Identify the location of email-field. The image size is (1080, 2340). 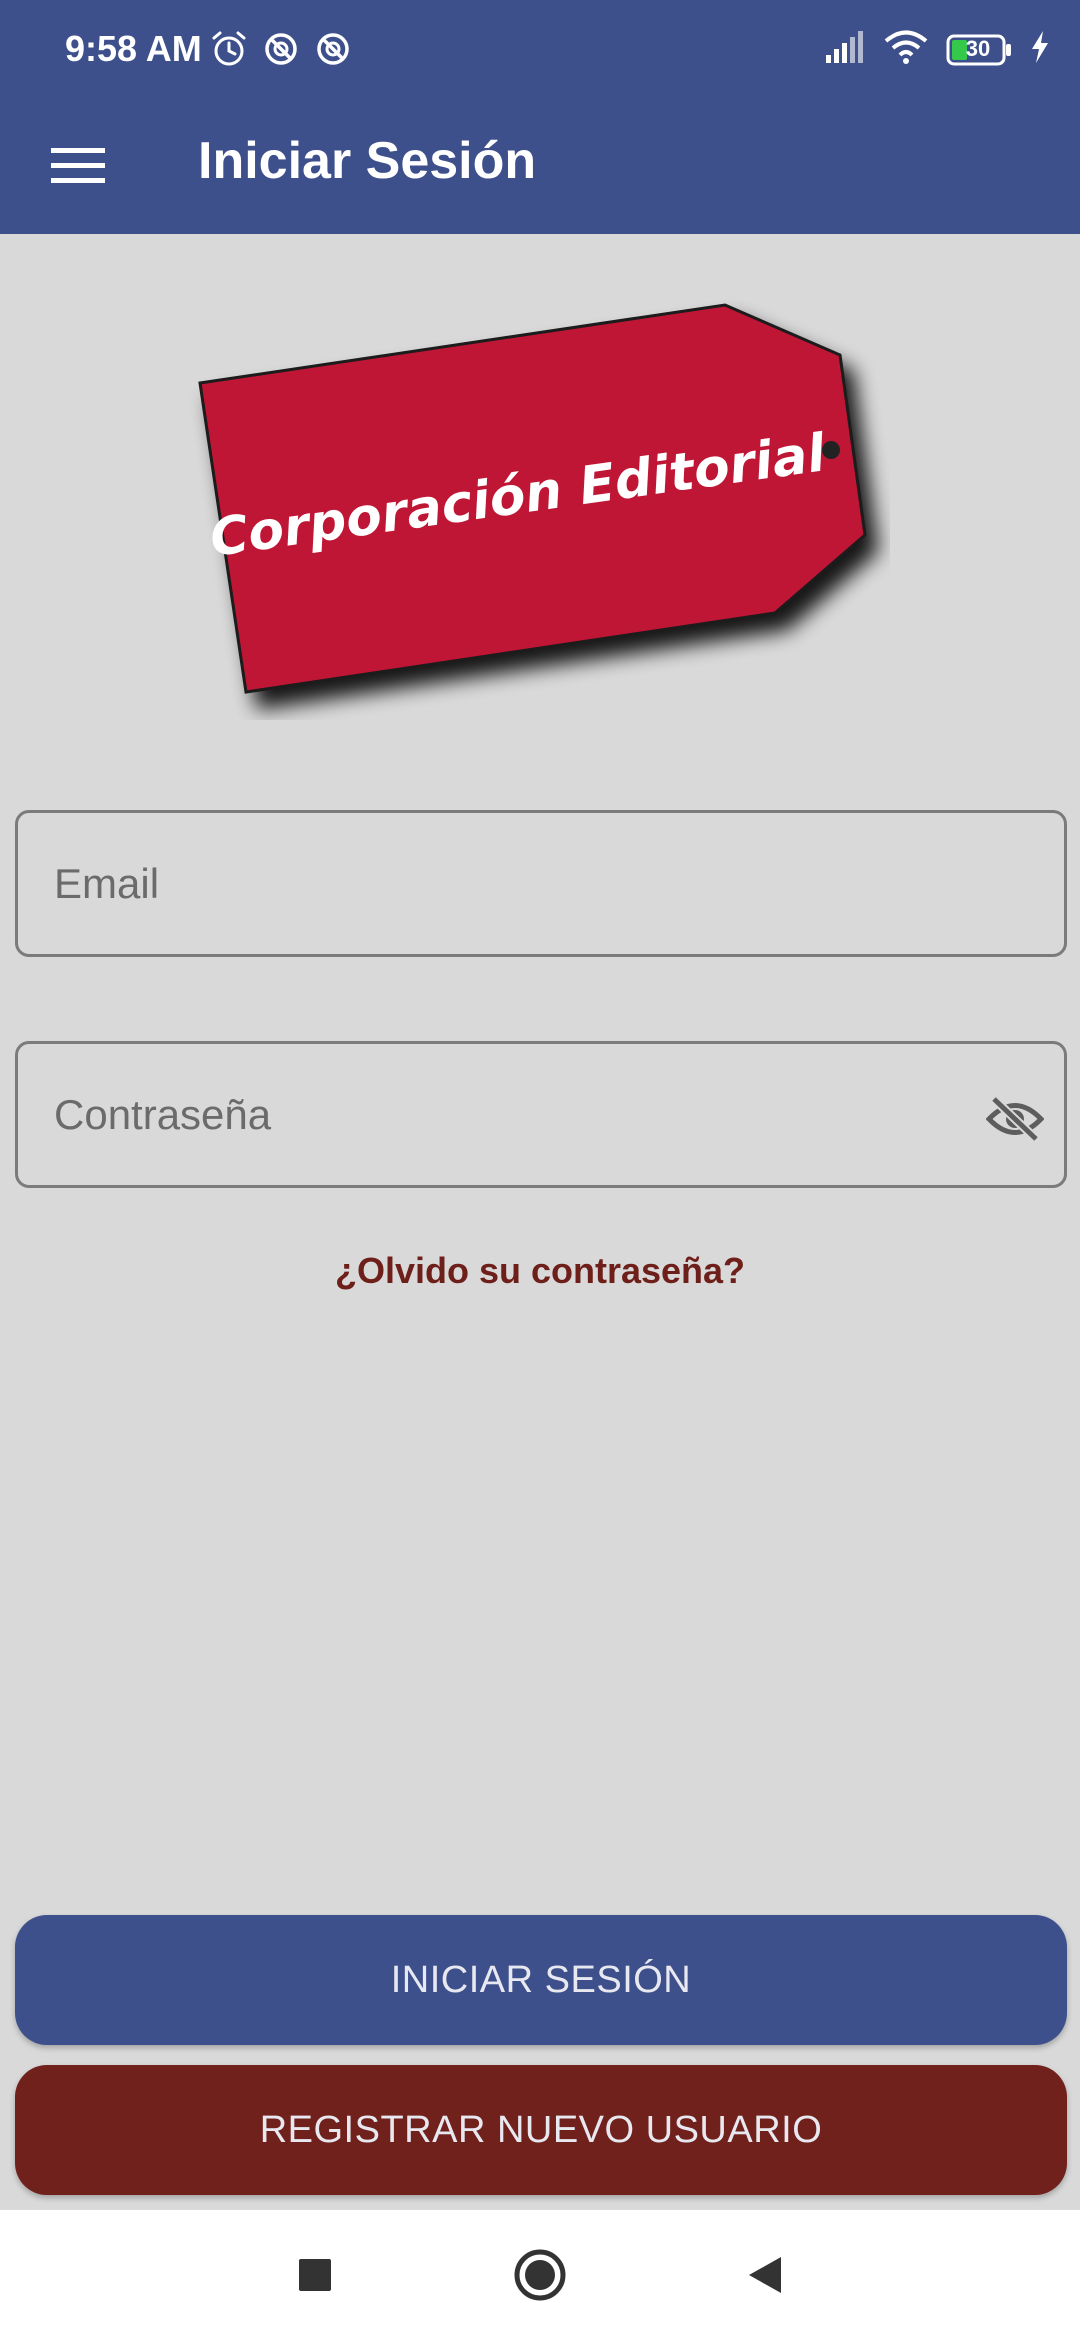
(541, 883).